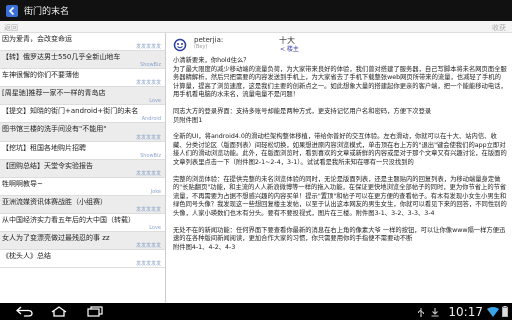  Describe the element at coordinates (12, 11) in the screenshot. I see `back-arrow-icon` at that location.